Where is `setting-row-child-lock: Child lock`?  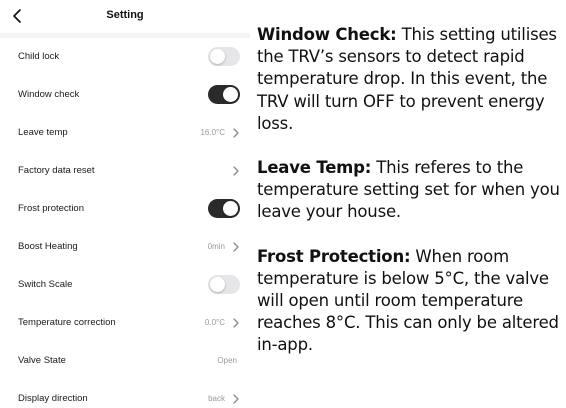 setting-row-child-lock: Child lock is located at coordinates (125, 57).